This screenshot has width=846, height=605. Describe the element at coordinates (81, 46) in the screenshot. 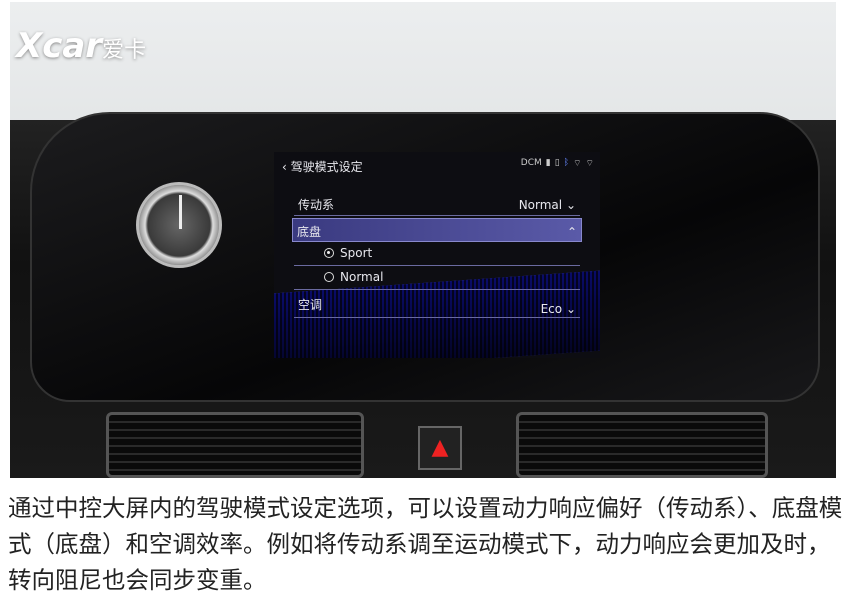

I see `xcar-watermark: Xcar爱卡` at that location.